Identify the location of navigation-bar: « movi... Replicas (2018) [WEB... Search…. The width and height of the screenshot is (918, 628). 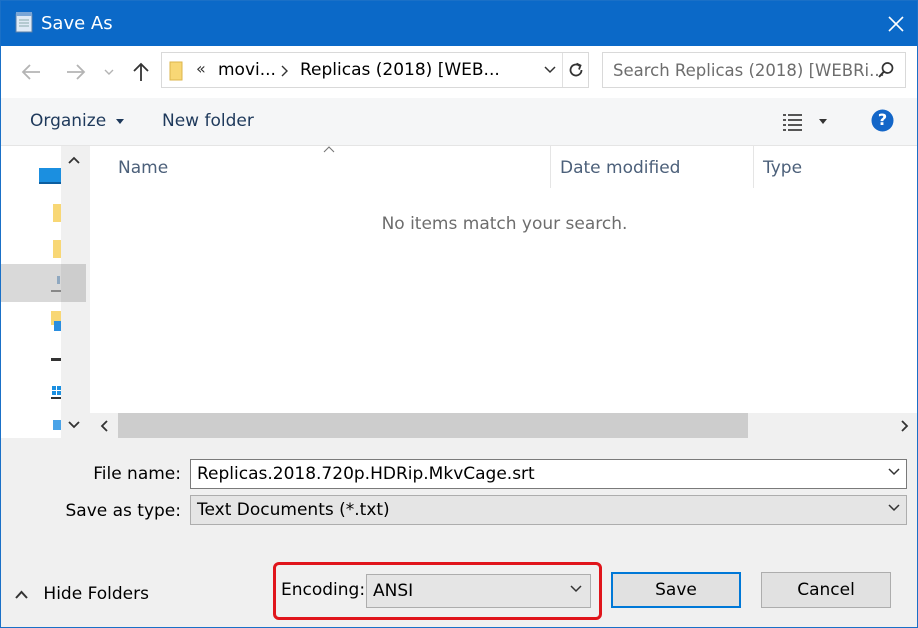
(459, 72).